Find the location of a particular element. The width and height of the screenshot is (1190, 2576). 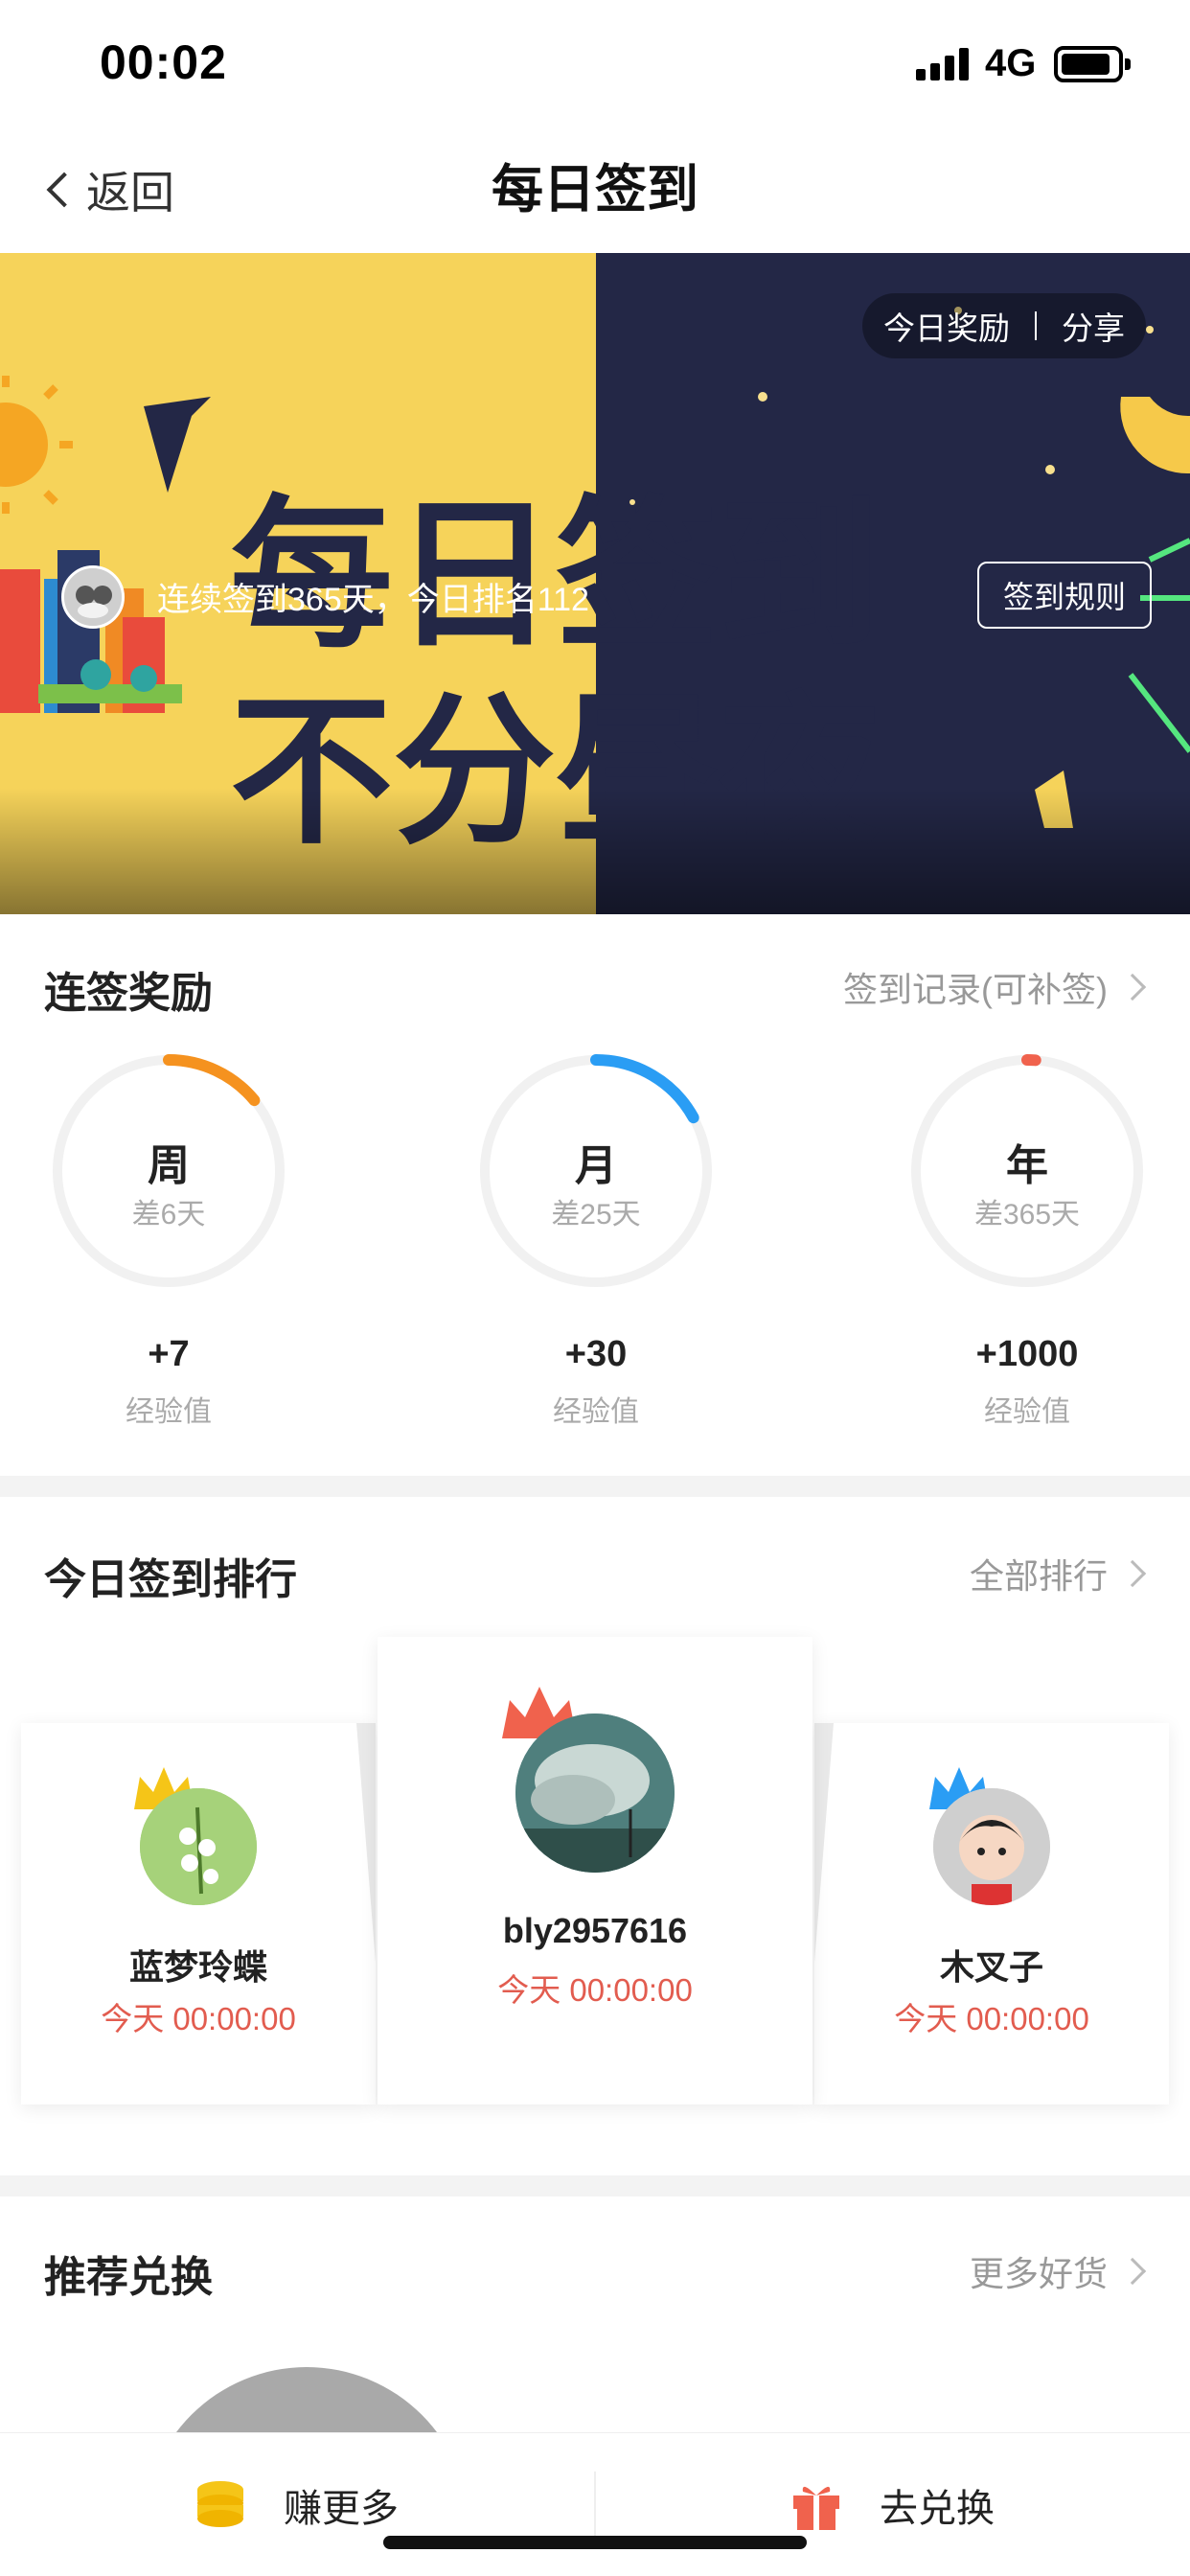

coins-icon is located at coordinates (220, 2504).